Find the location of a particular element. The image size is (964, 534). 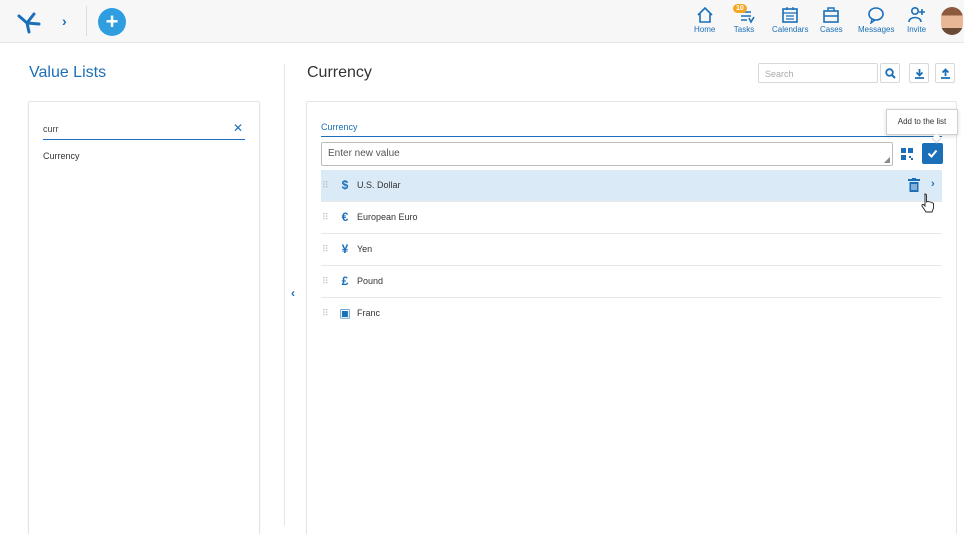

nav-invite: Invite is located at coordinates (916, 20).